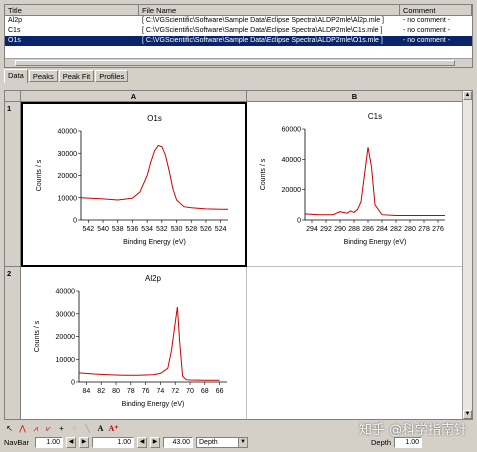 The image size is (477, 452). I want to click on x-tick-label: 524, so click(221, 229).